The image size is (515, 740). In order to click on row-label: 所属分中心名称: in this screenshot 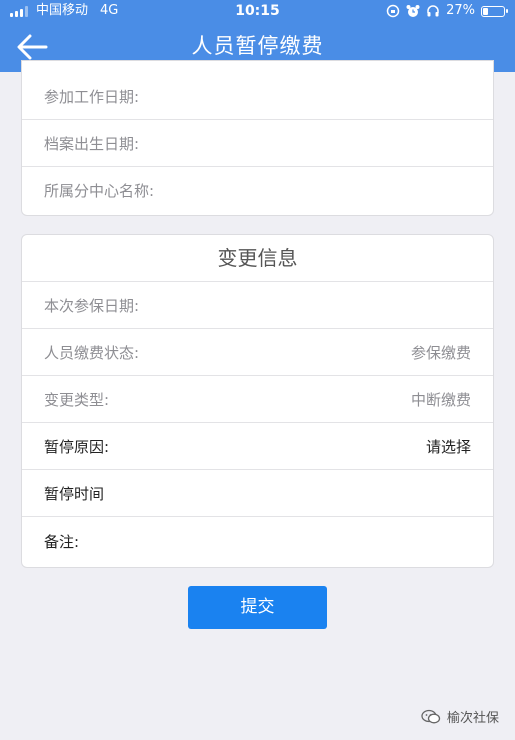, I will do `click(99, 191)`.